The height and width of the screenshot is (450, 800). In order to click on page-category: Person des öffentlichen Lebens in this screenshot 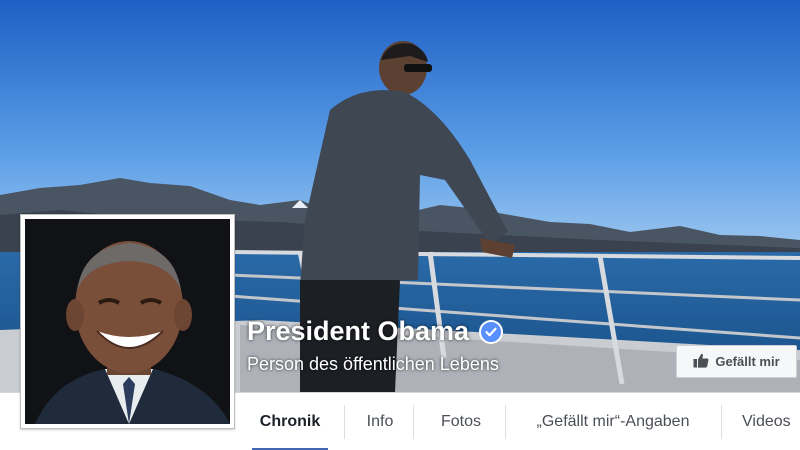, I will do `click(373, 364)`.